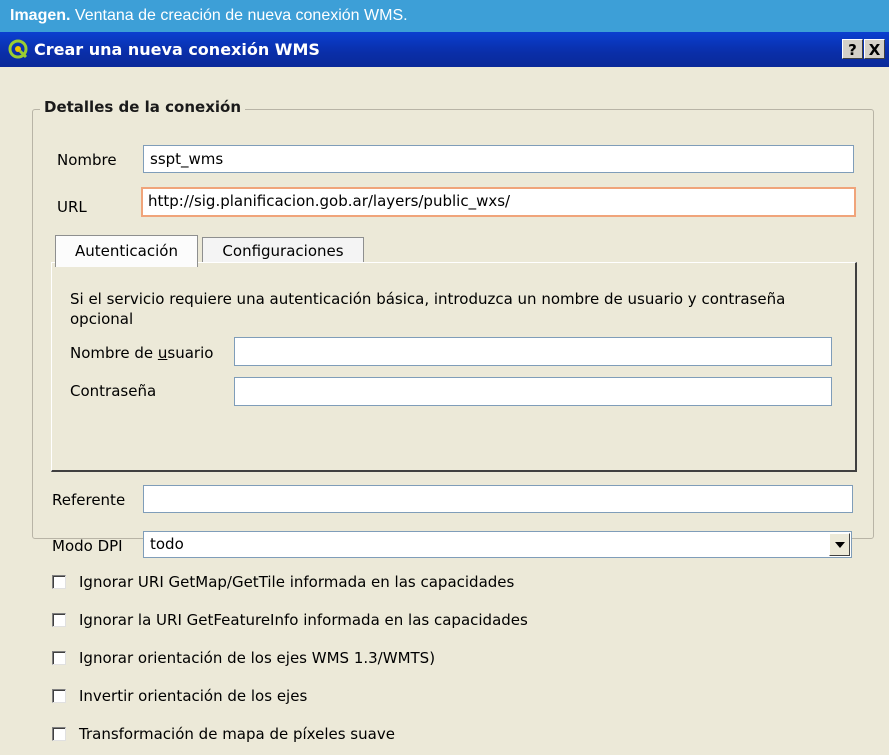  I want to click on group-title: Detalles de la conexión, so click(142, 107).